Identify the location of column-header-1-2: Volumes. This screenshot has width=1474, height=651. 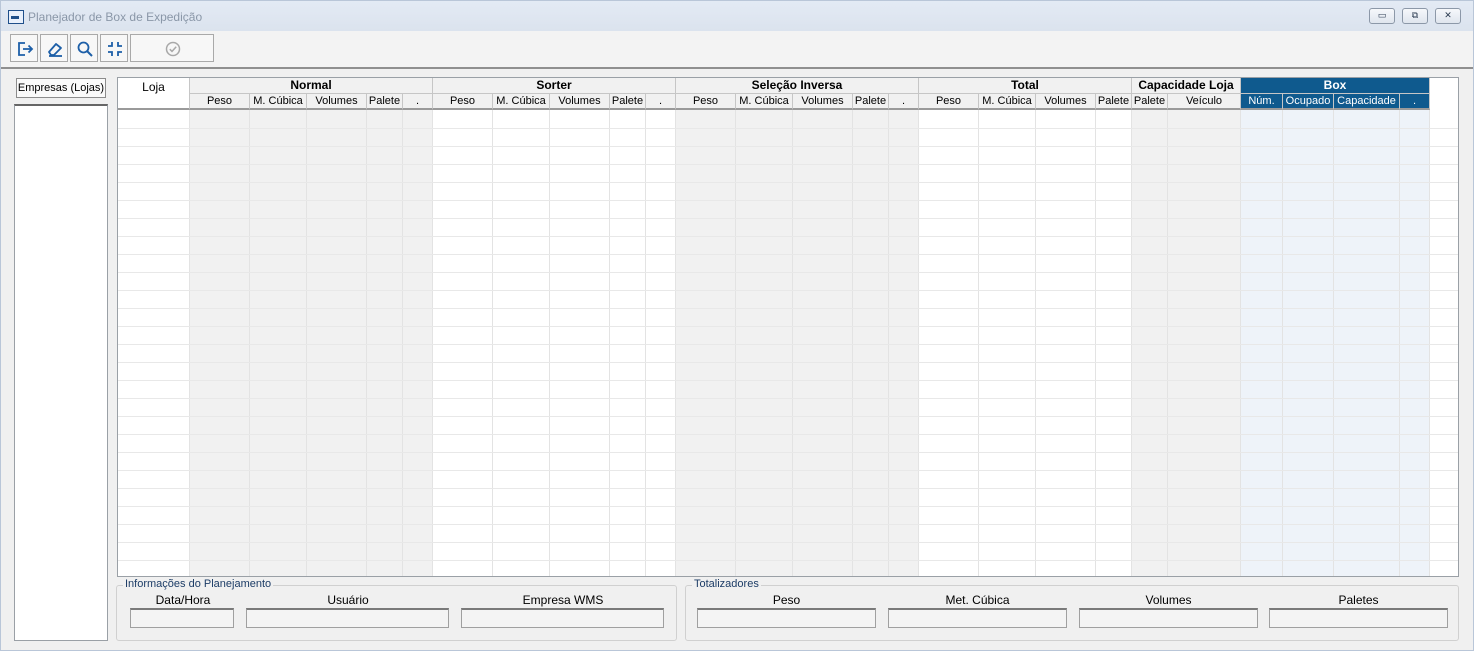
(580, 102).